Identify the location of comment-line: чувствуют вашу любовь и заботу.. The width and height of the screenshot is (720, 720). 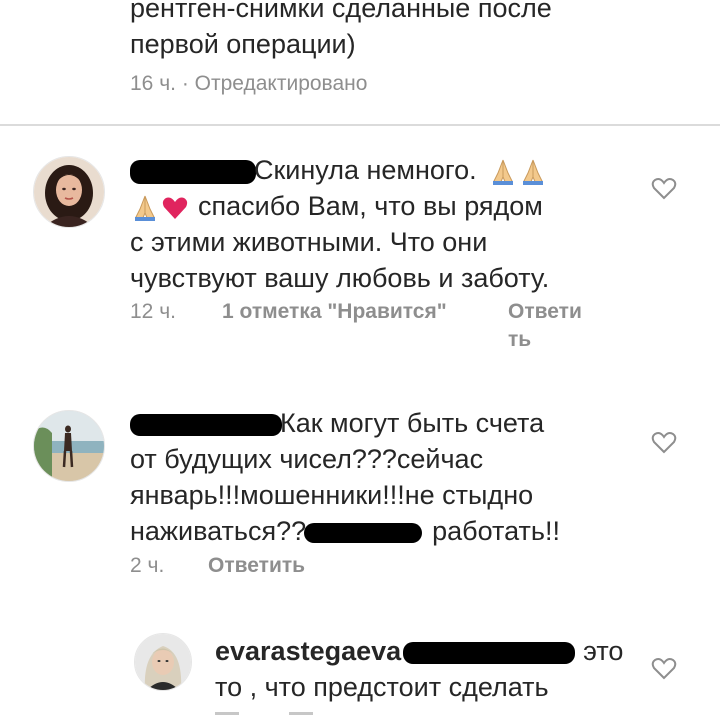
(340, 278).